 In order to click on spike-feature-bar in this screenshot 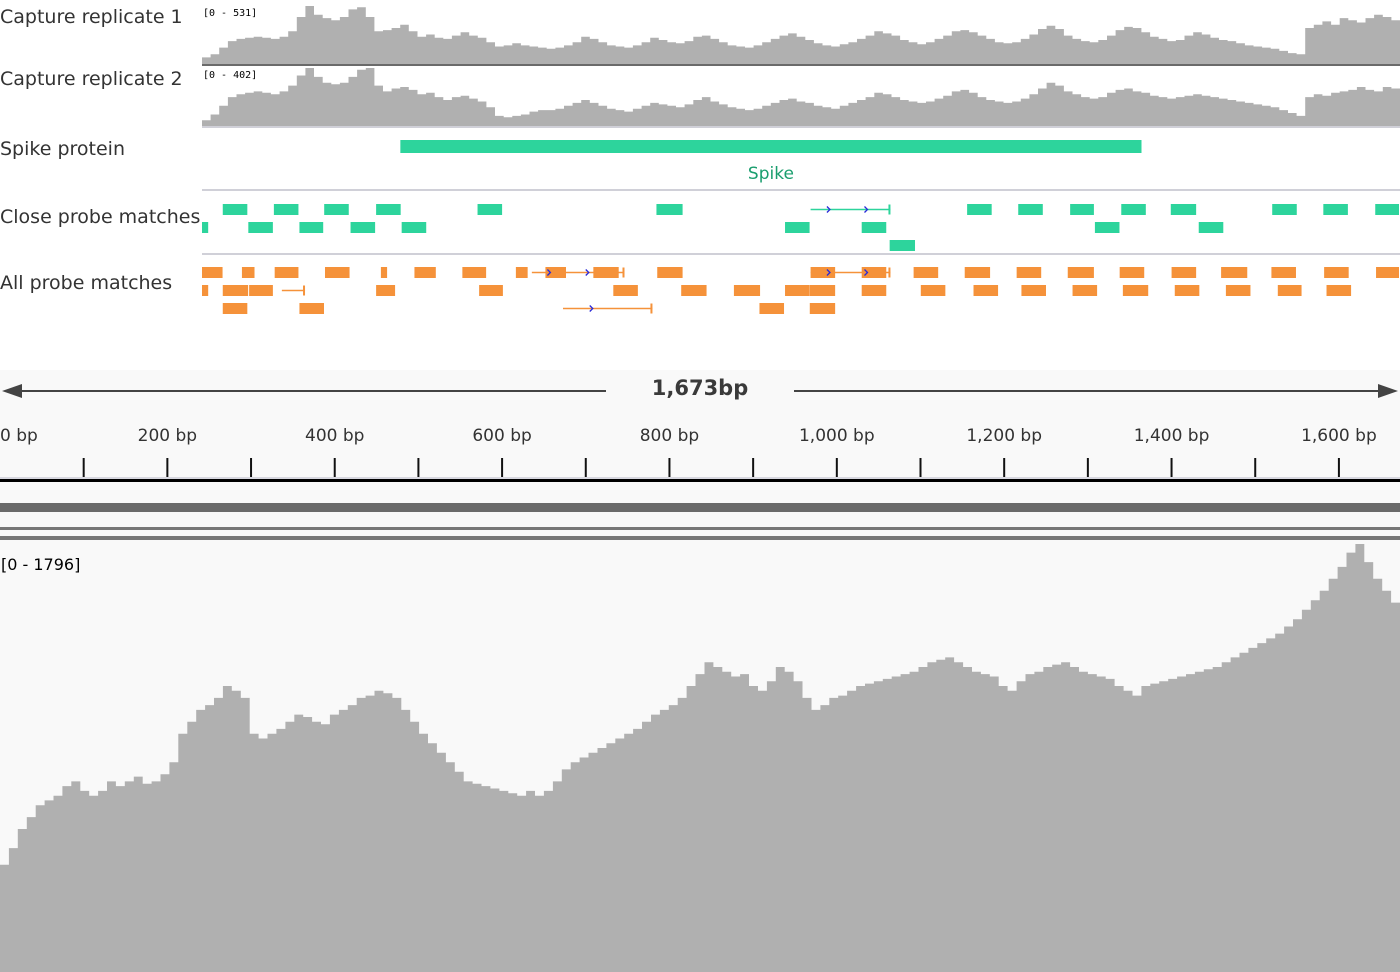, I will do `click(771, 146)`.